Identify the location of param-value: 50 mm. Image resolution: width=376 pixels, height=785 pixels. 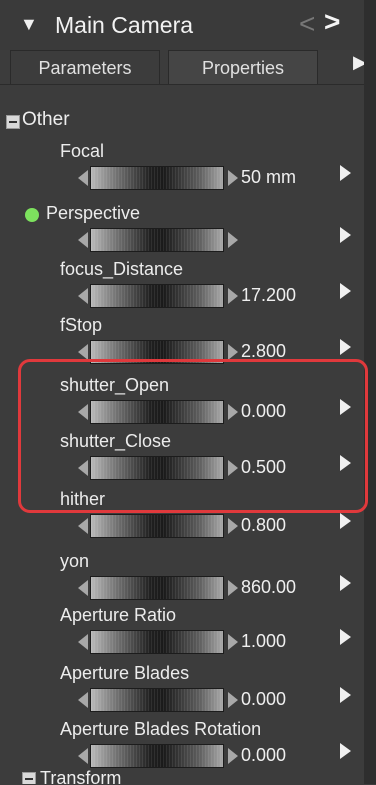
(268, 177).